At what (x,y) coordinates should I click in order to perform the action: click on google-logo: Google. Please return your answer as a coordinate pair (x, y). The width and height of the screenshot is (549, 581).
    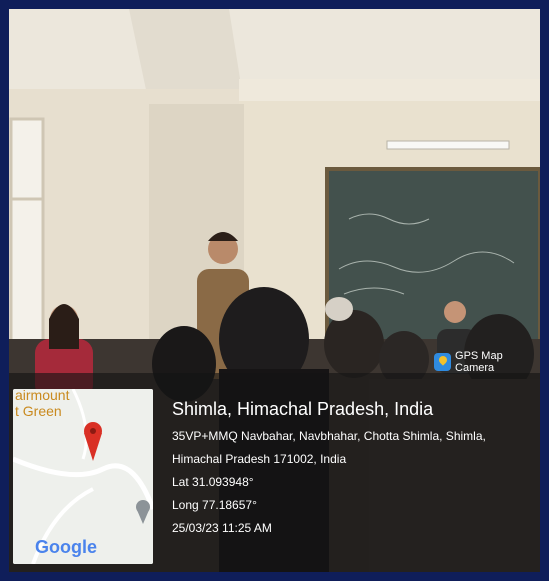
    Looking at the image, I should click on (66, 547).